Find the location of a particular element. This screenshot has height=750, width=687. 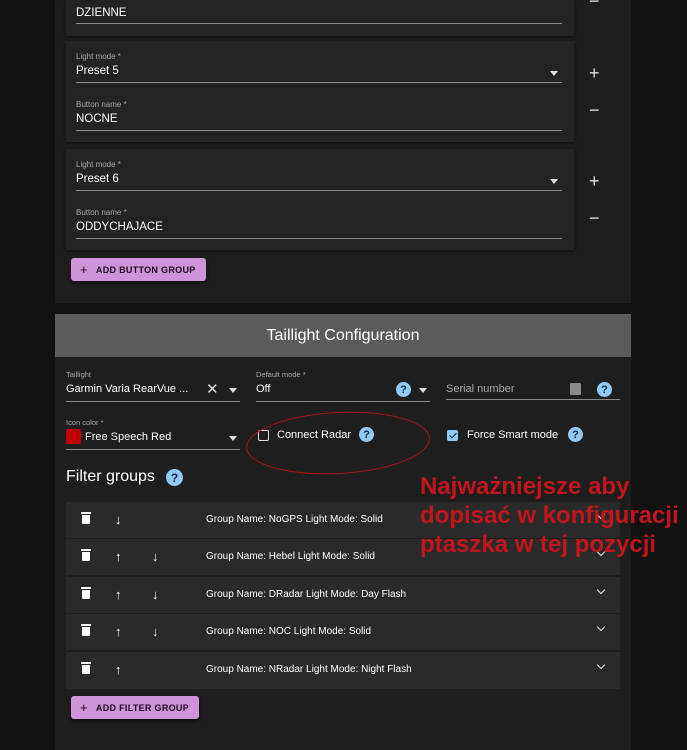

add-filter-group-label: ADD FILTER GROUP is located at coordinates (142, 707).